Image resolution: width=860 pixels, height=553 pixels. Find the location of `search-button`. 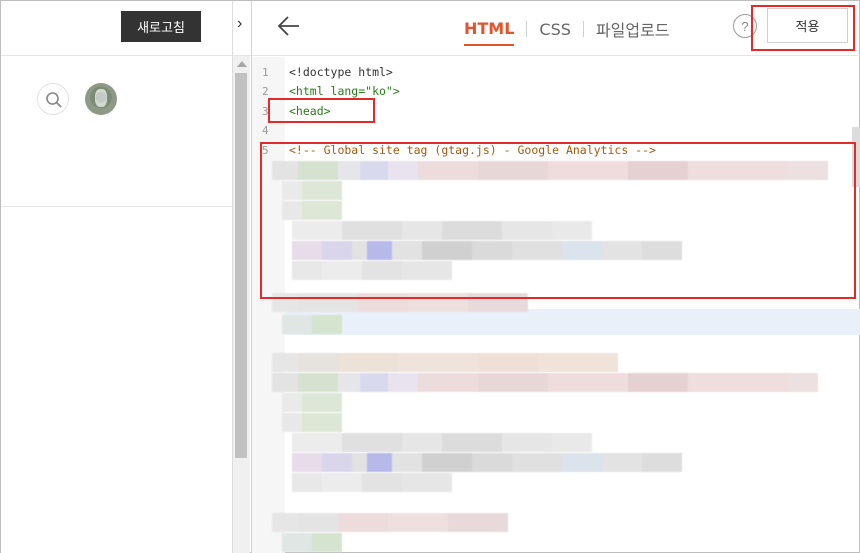

search-button is located at coordinates (53, 99).